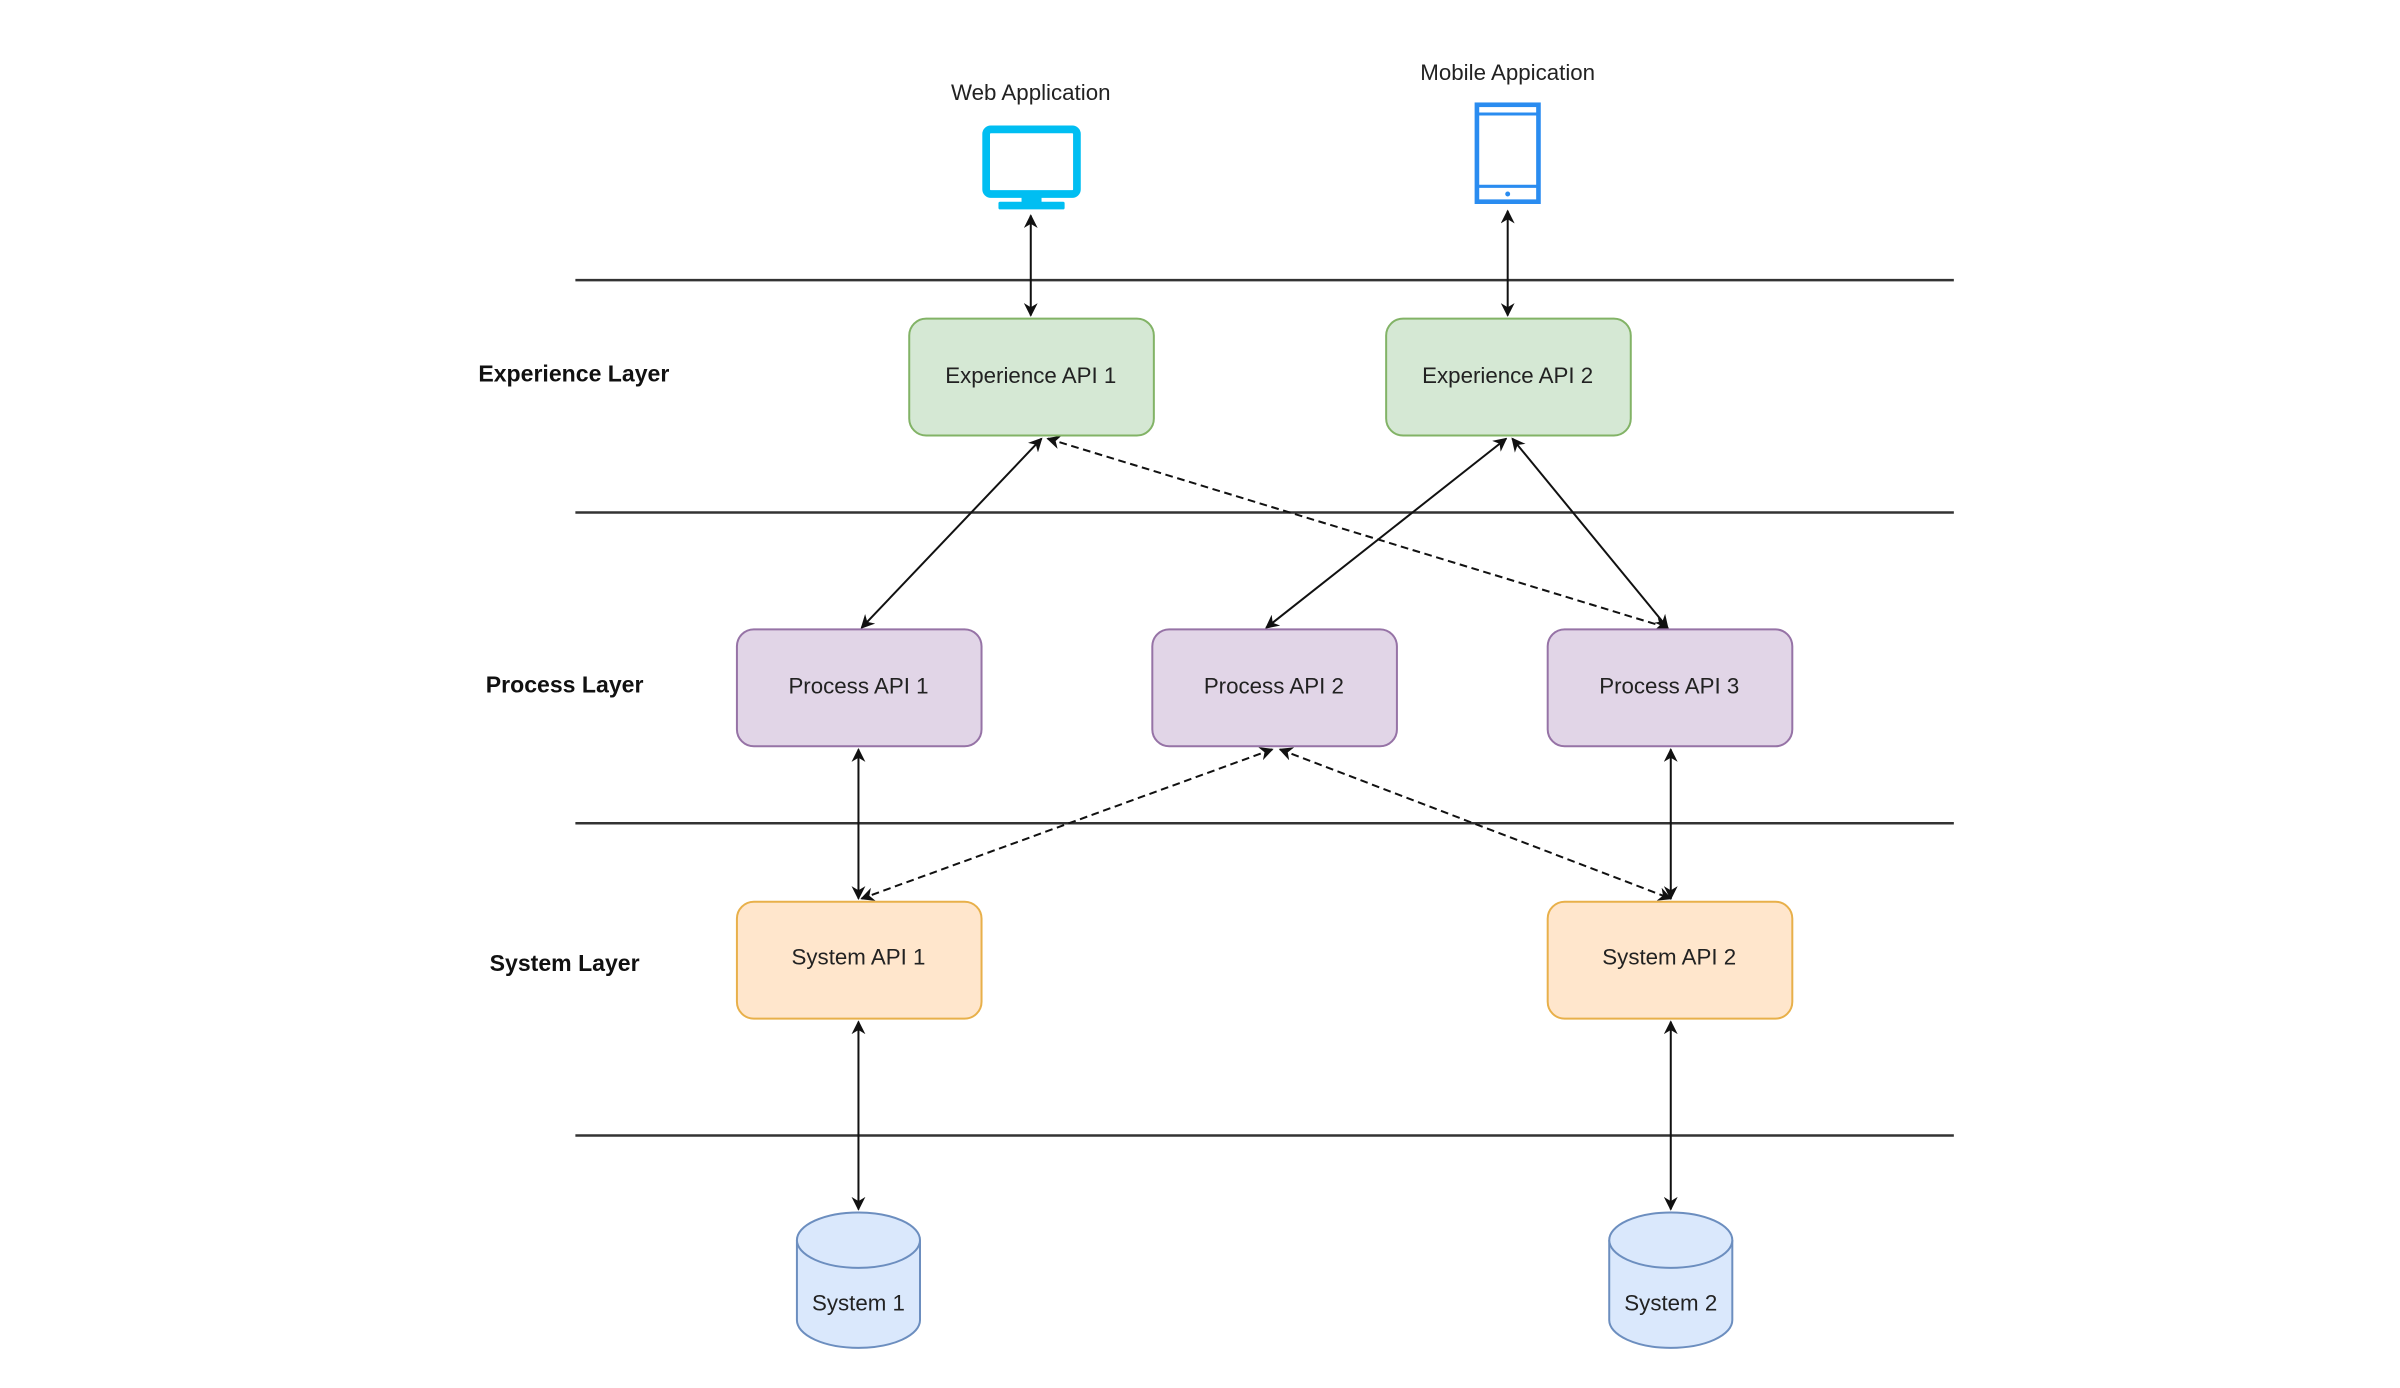 This screenshot has height=1388, width=2400. What do you see at coordinates (1507, 153) in the screenshot?
I see `mobile-phone-icon` at bounding box center [1507, 153].